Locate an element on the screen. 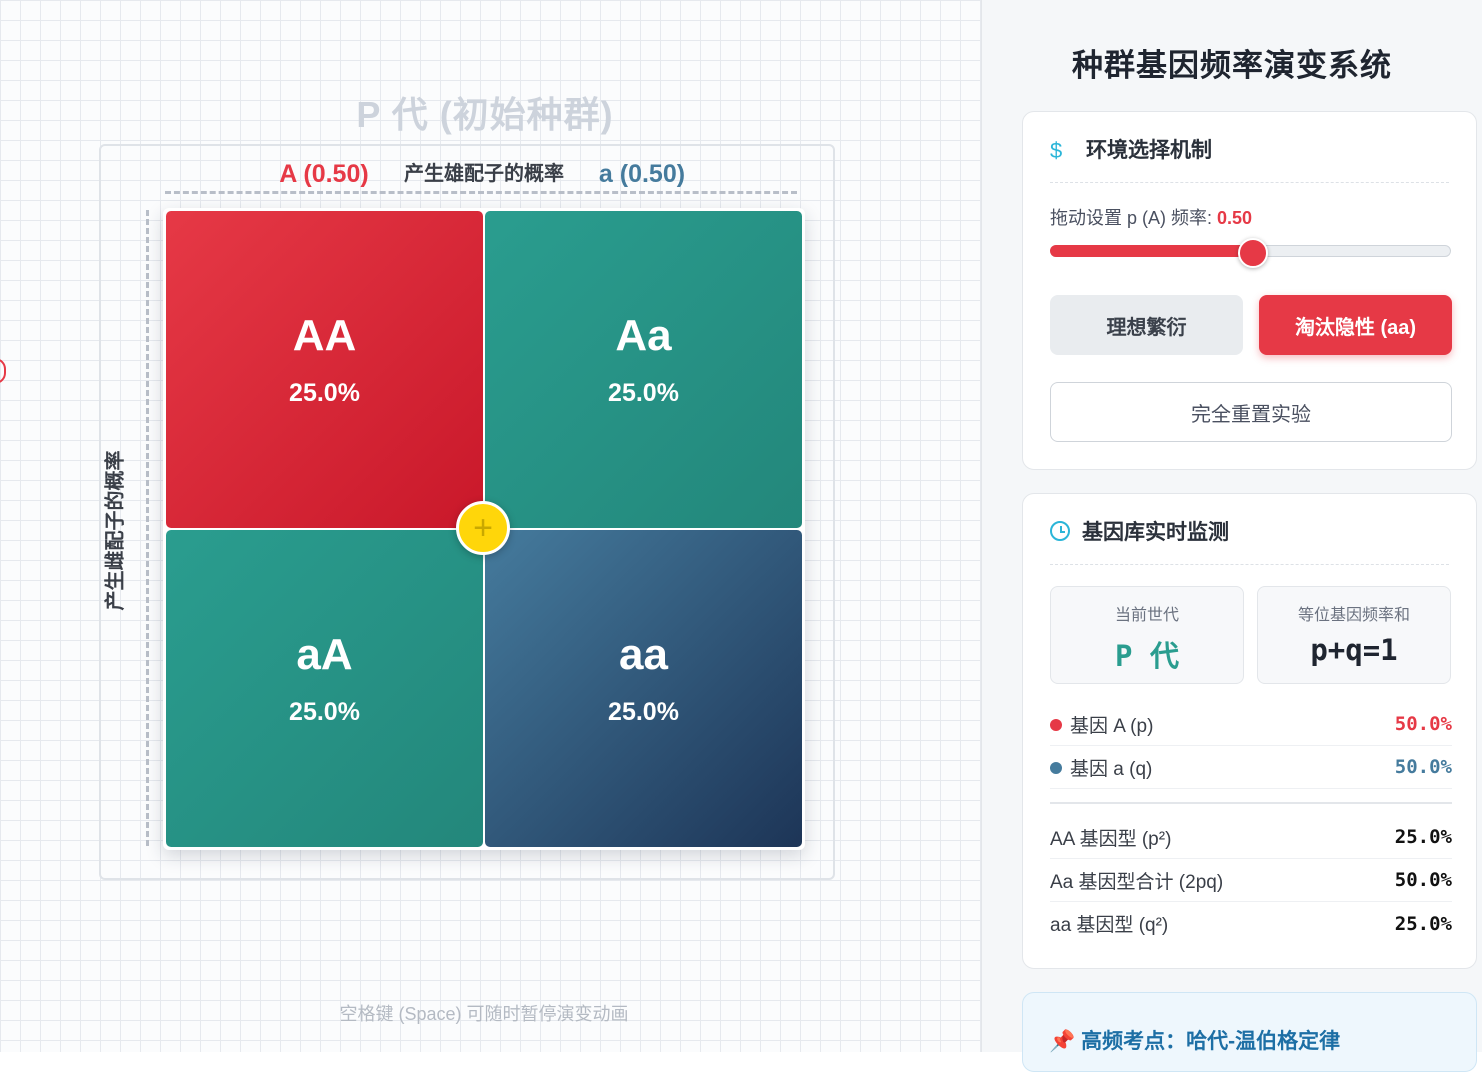 This screenshot has width=1482, height=1072. dollar-icon: $ is located at coordinates (1056, 150).